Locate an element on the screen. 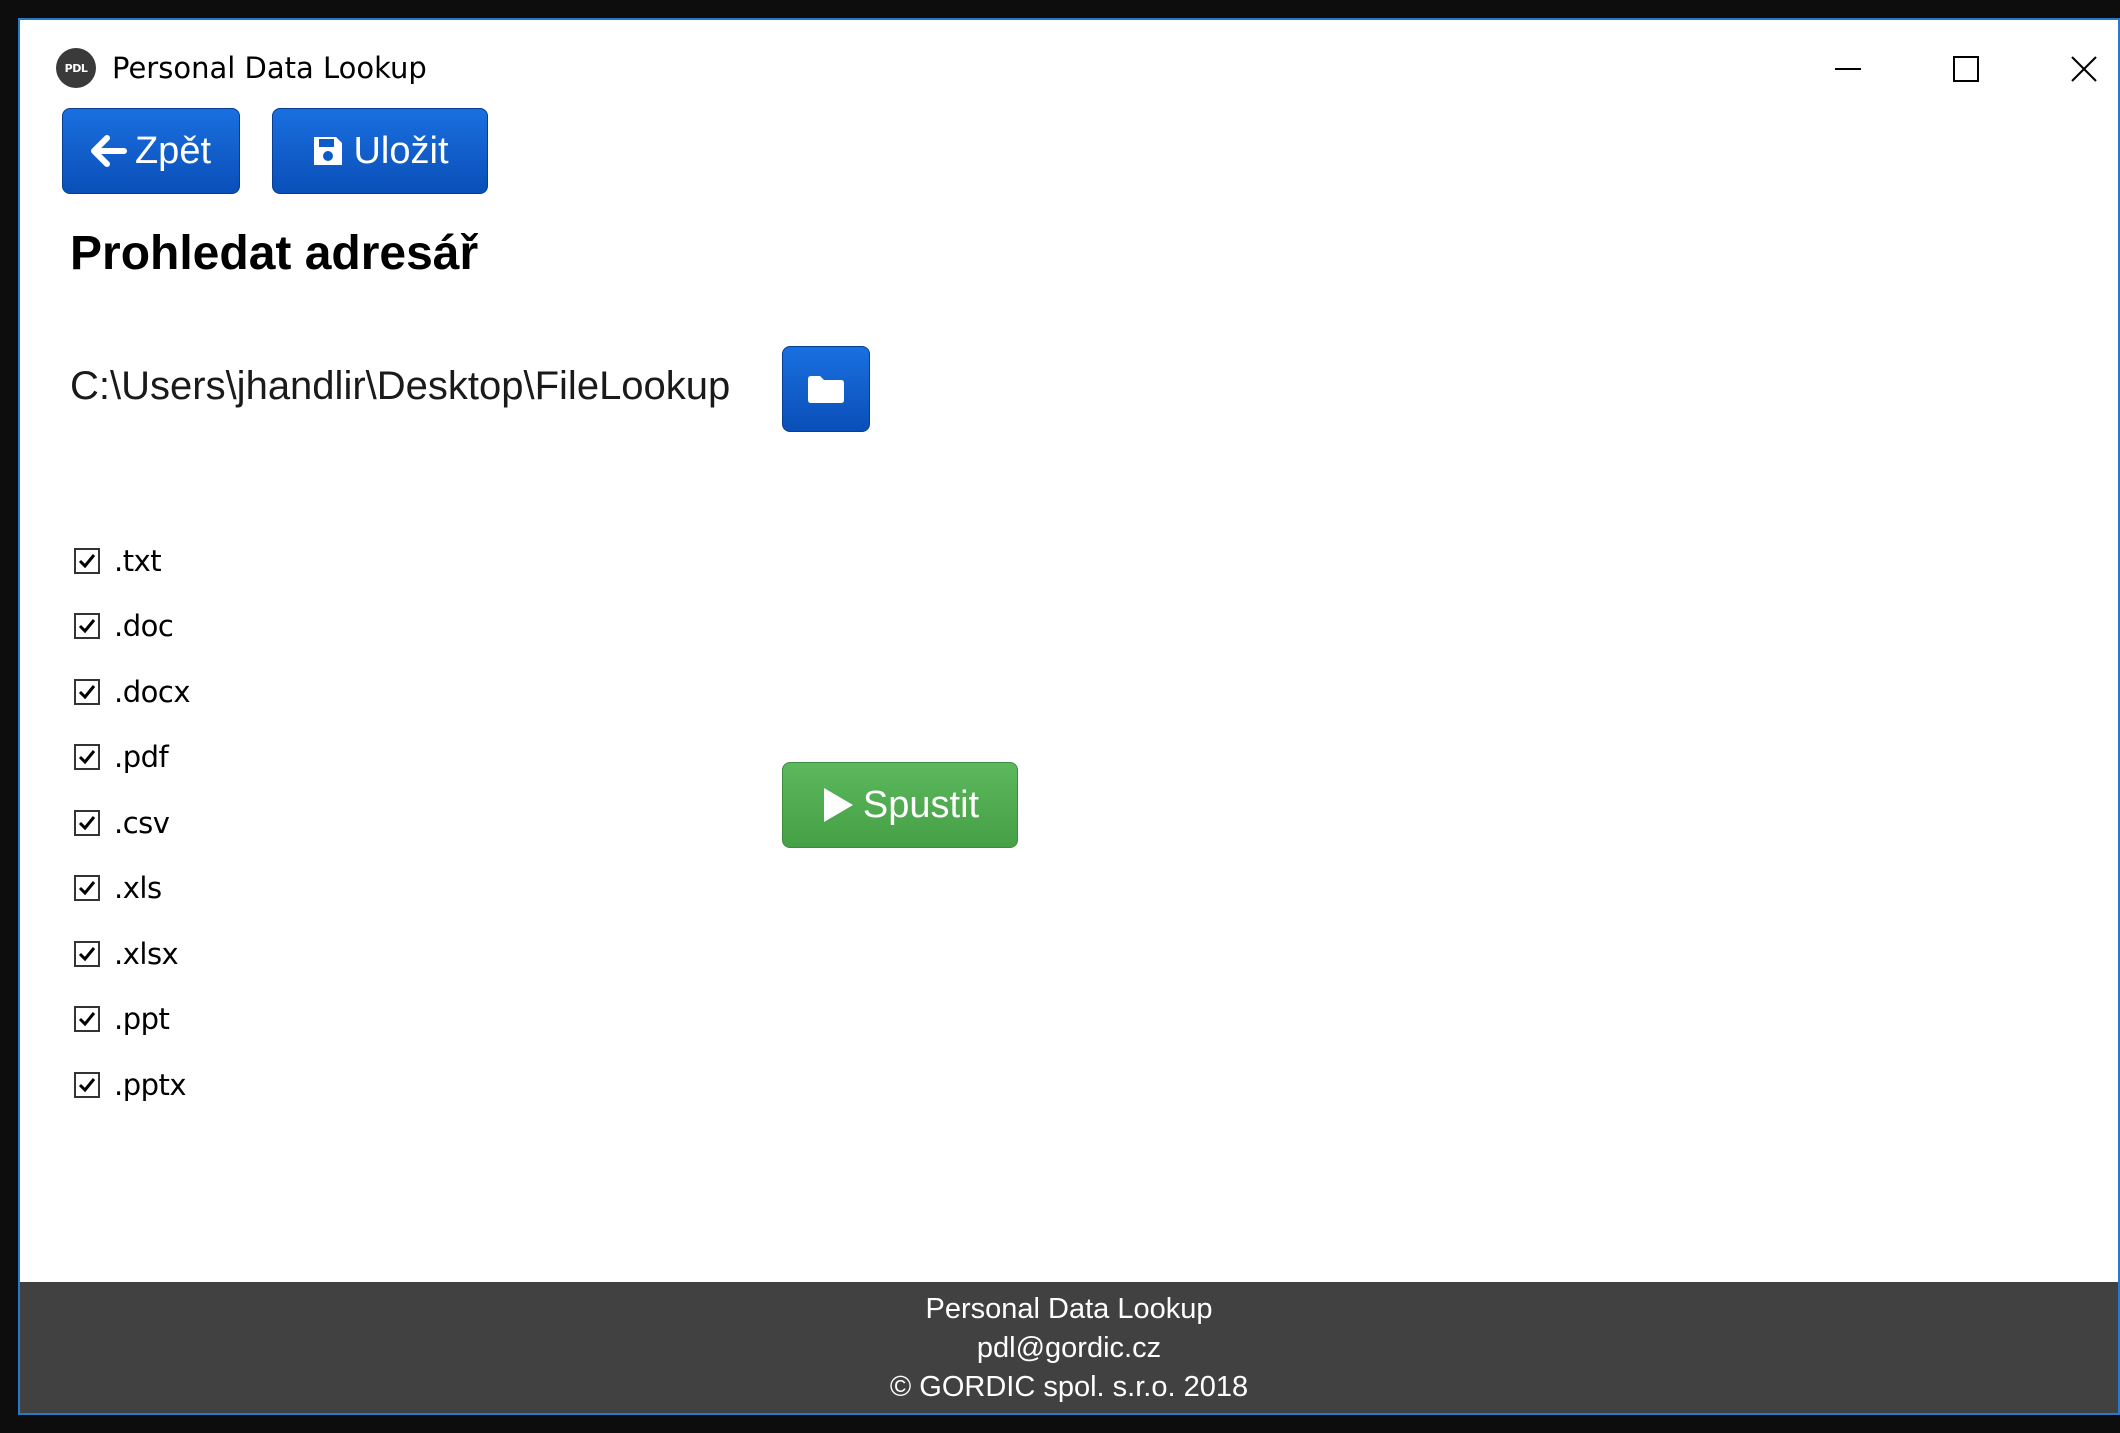 This screenshot has height=1433, width=2120. page-title: Prohledat adresář is located at coordinates (274, 253).